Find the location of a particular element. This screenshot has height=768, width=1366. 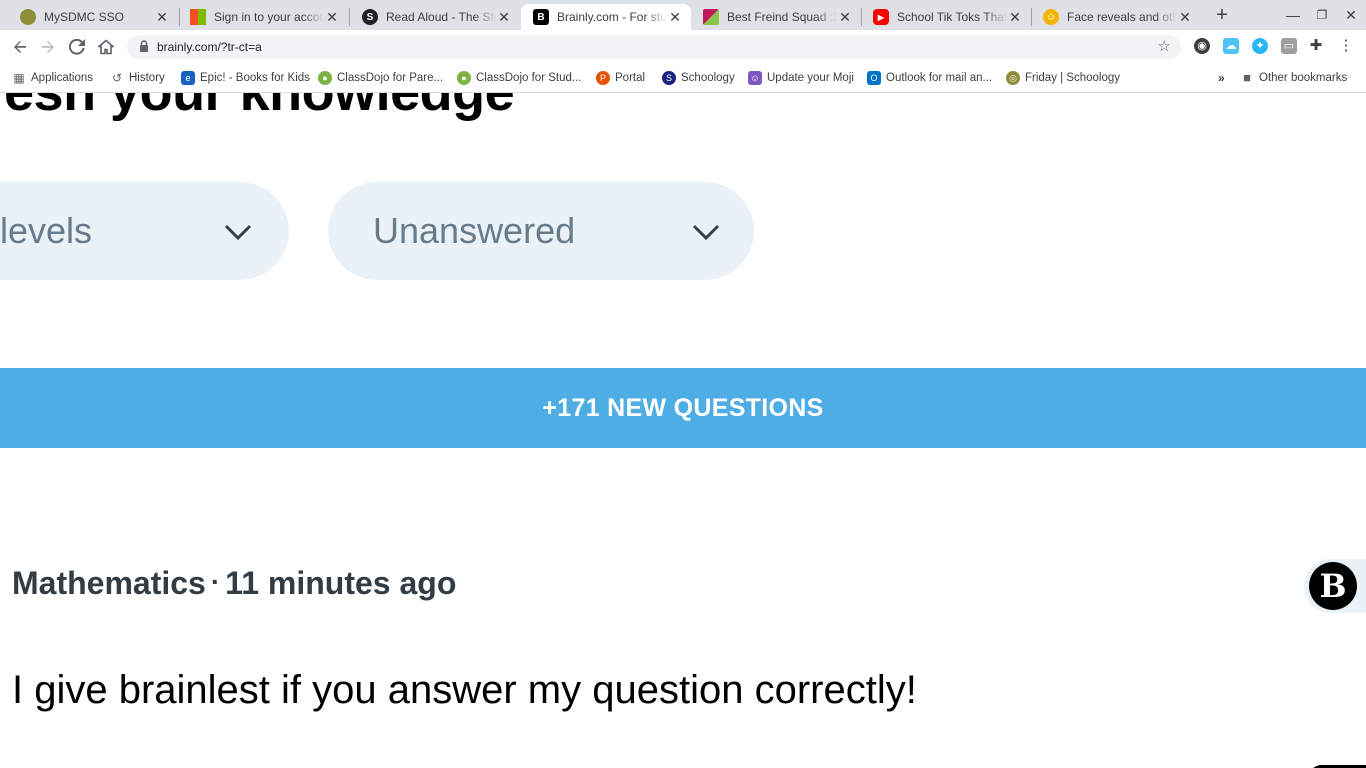

tab-best-freind: Best Freind Squad :3 ✕ is located at coordinates (776, 17).